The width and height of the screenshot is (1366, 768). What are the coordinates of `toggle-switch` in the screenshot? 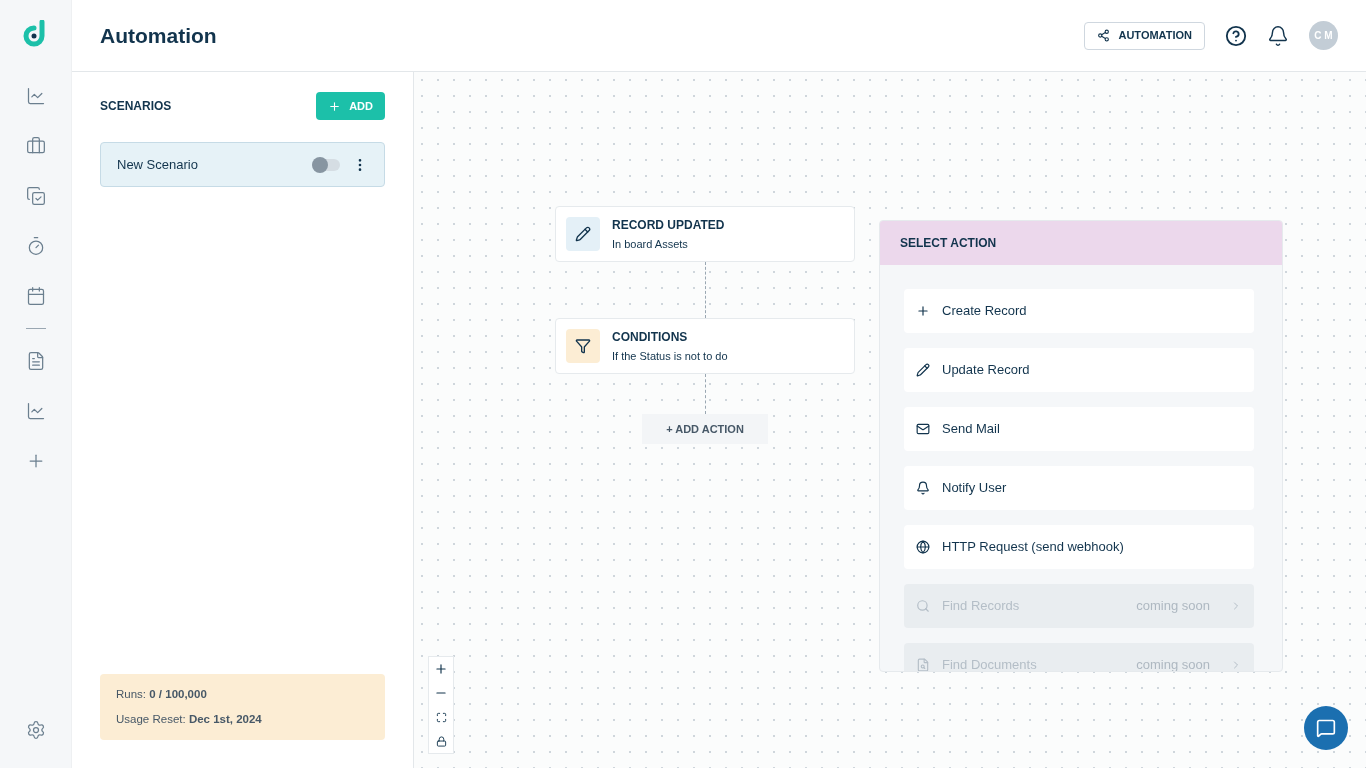 It's located at (326, 164).